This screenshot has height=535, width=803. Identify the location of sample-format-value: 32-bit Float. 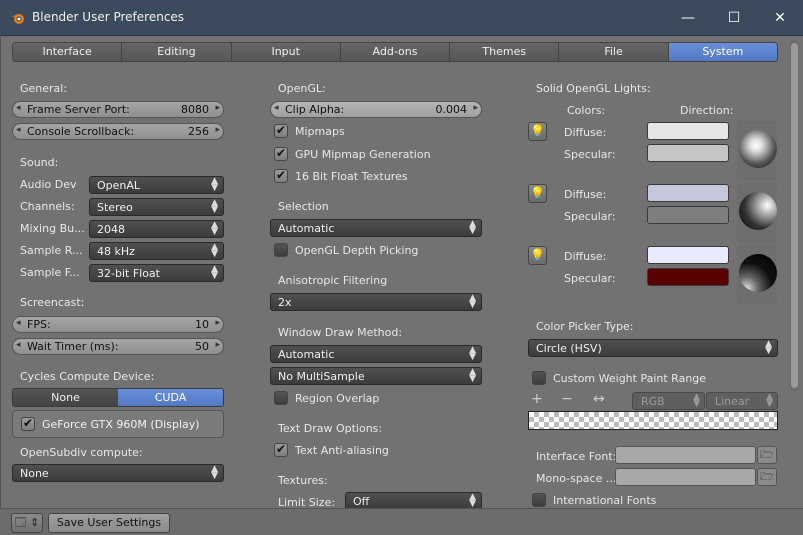
(128, 273).